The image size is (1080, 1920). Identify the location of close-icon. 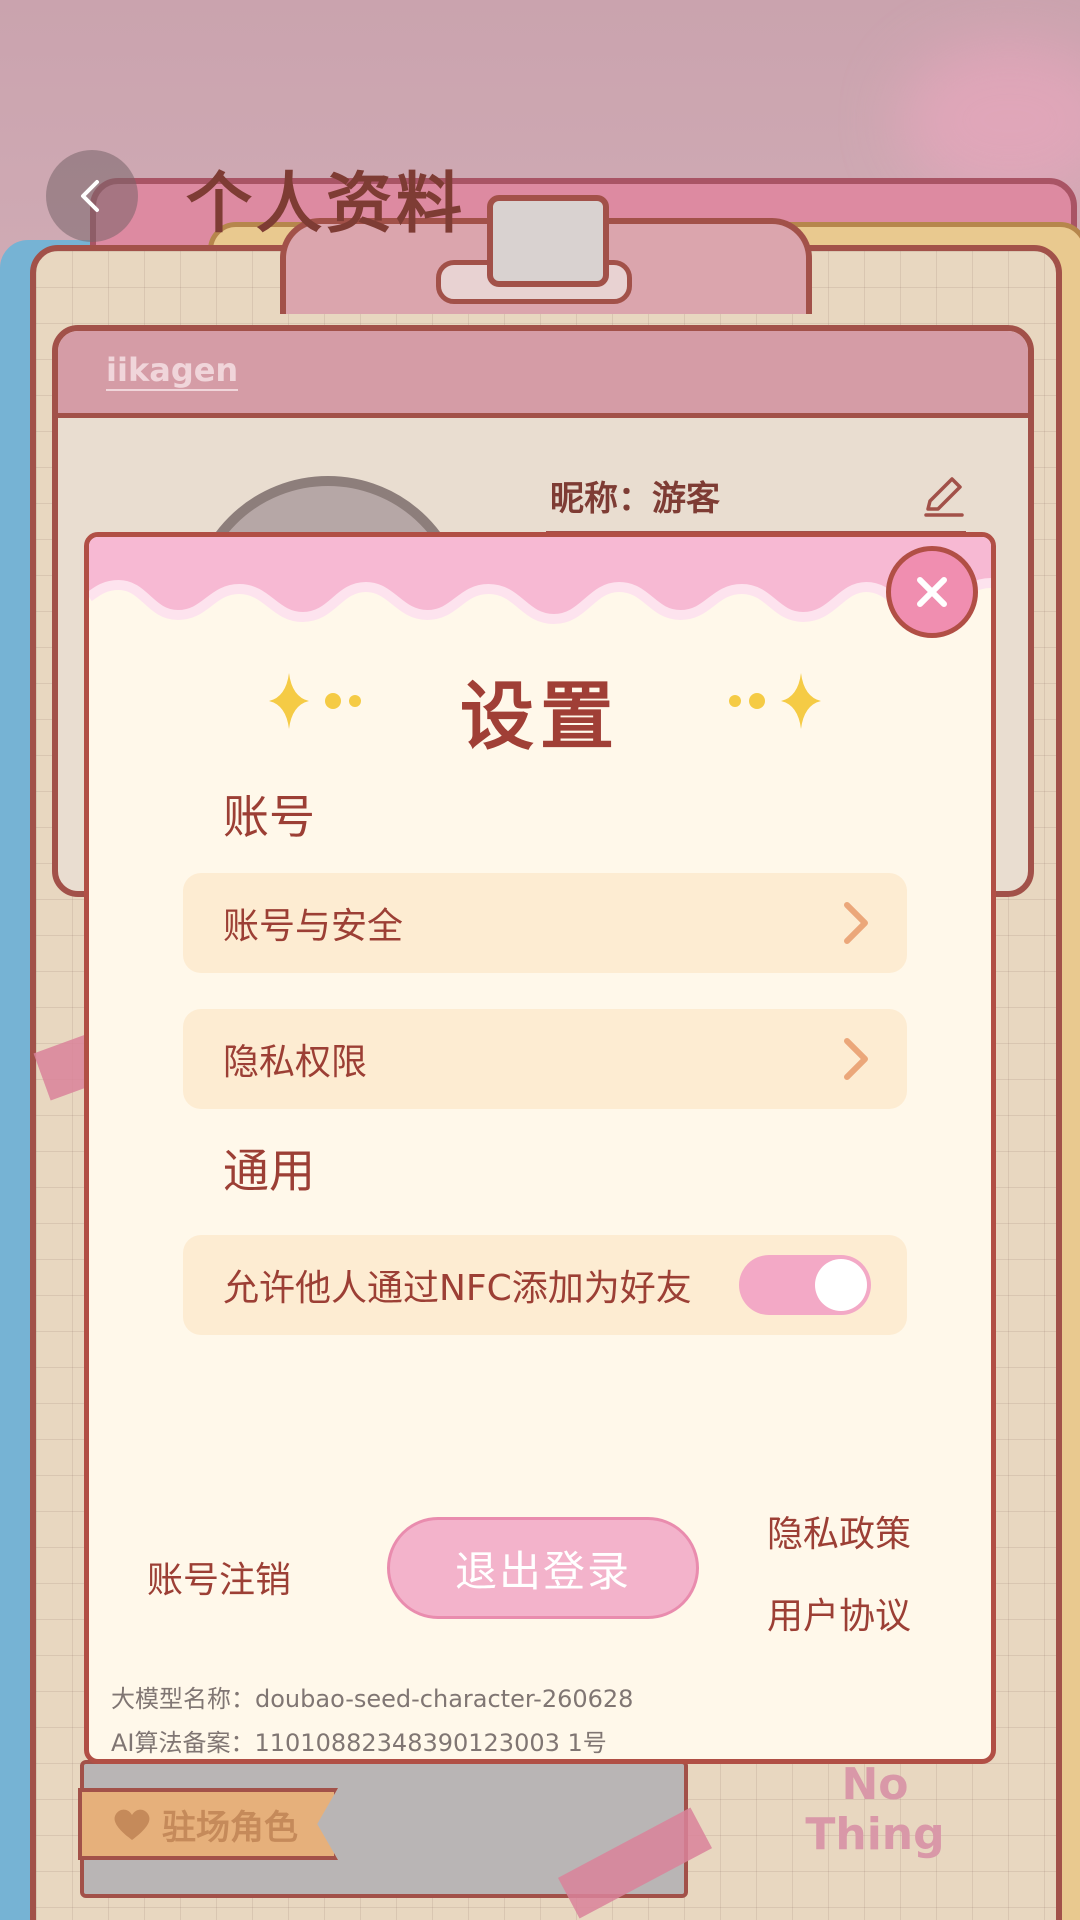
(932, 592).